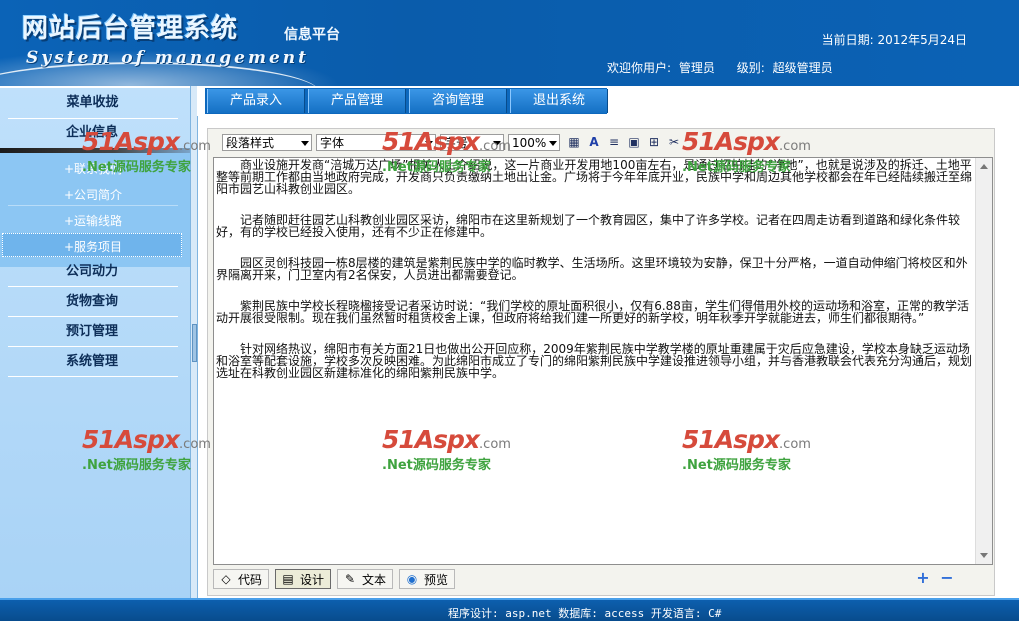 This screenshot has width=1019, height=621. What do you see at coordinates (923, 578) in the screenshot?
I see `plus-icon: +` at bounding box center [923, 578].